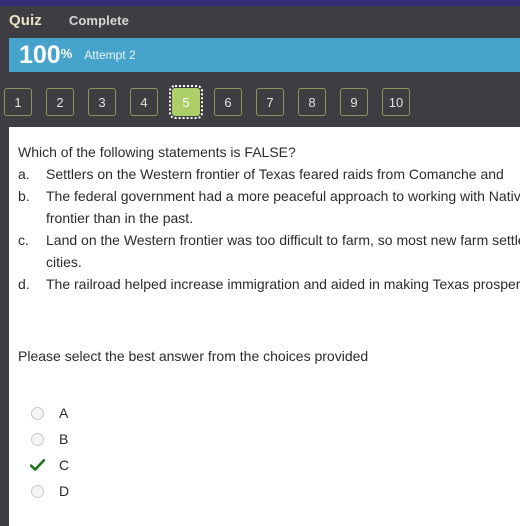  I want to click on question-number-button-5: 5, so click(186, 102).